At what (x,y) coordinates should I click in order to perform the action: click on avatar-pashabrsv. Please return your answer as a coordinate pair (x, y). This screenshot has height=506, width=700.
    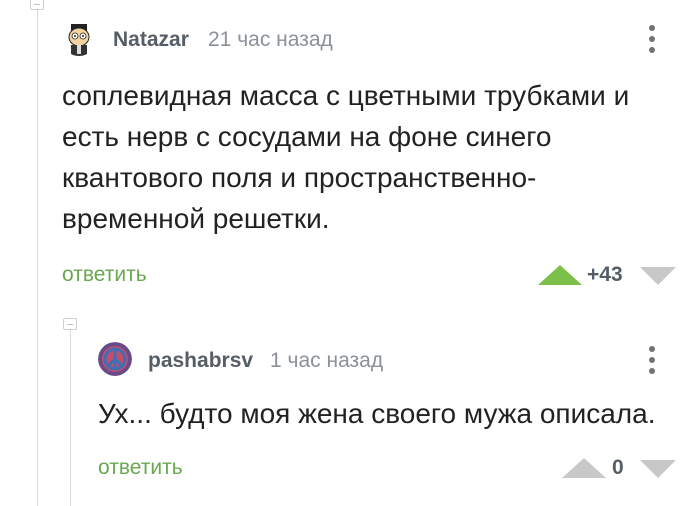
    Looking at the image, I should click on (115, 359).